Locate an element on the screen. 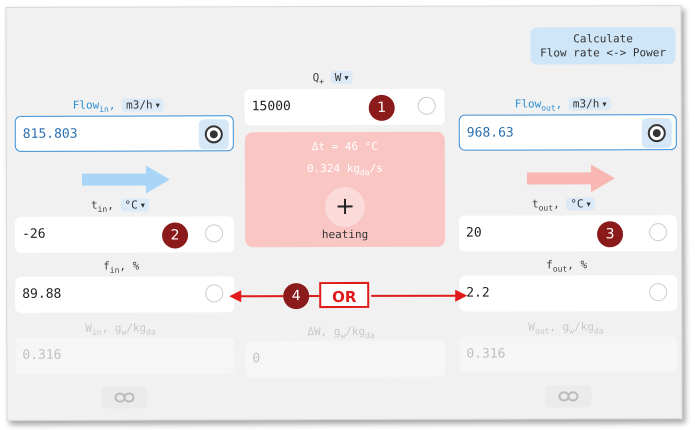 The image size is (695, 430). t-in-label: tin, °C ▼ is located at coordinates (120, 206).